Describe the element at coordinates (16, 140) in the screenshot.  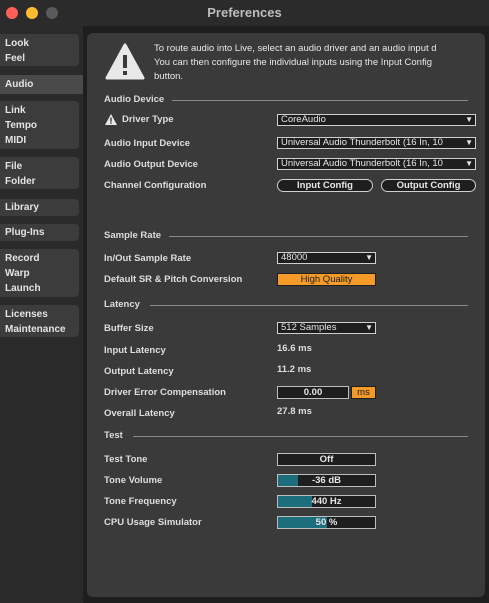
I see `tab-label: MIDI` at that location.